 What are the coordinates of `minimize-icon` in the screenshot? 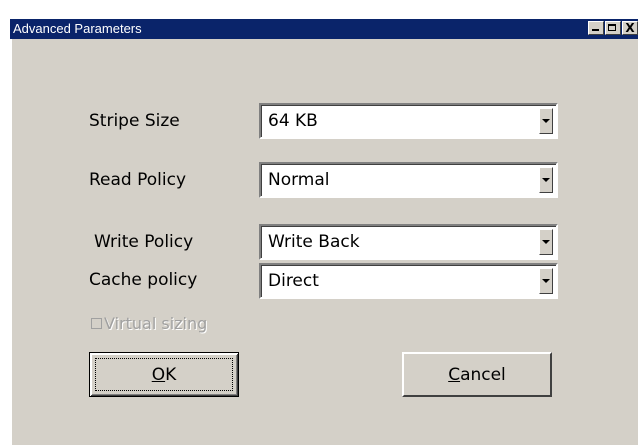 It's located at (596, 28).